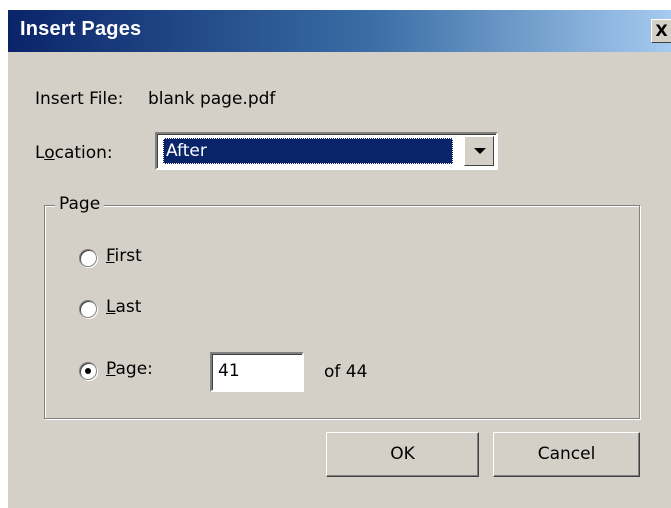 This screenshot has height=508, width=671. I want to click on location-selected-value: After, so click(308, 151).